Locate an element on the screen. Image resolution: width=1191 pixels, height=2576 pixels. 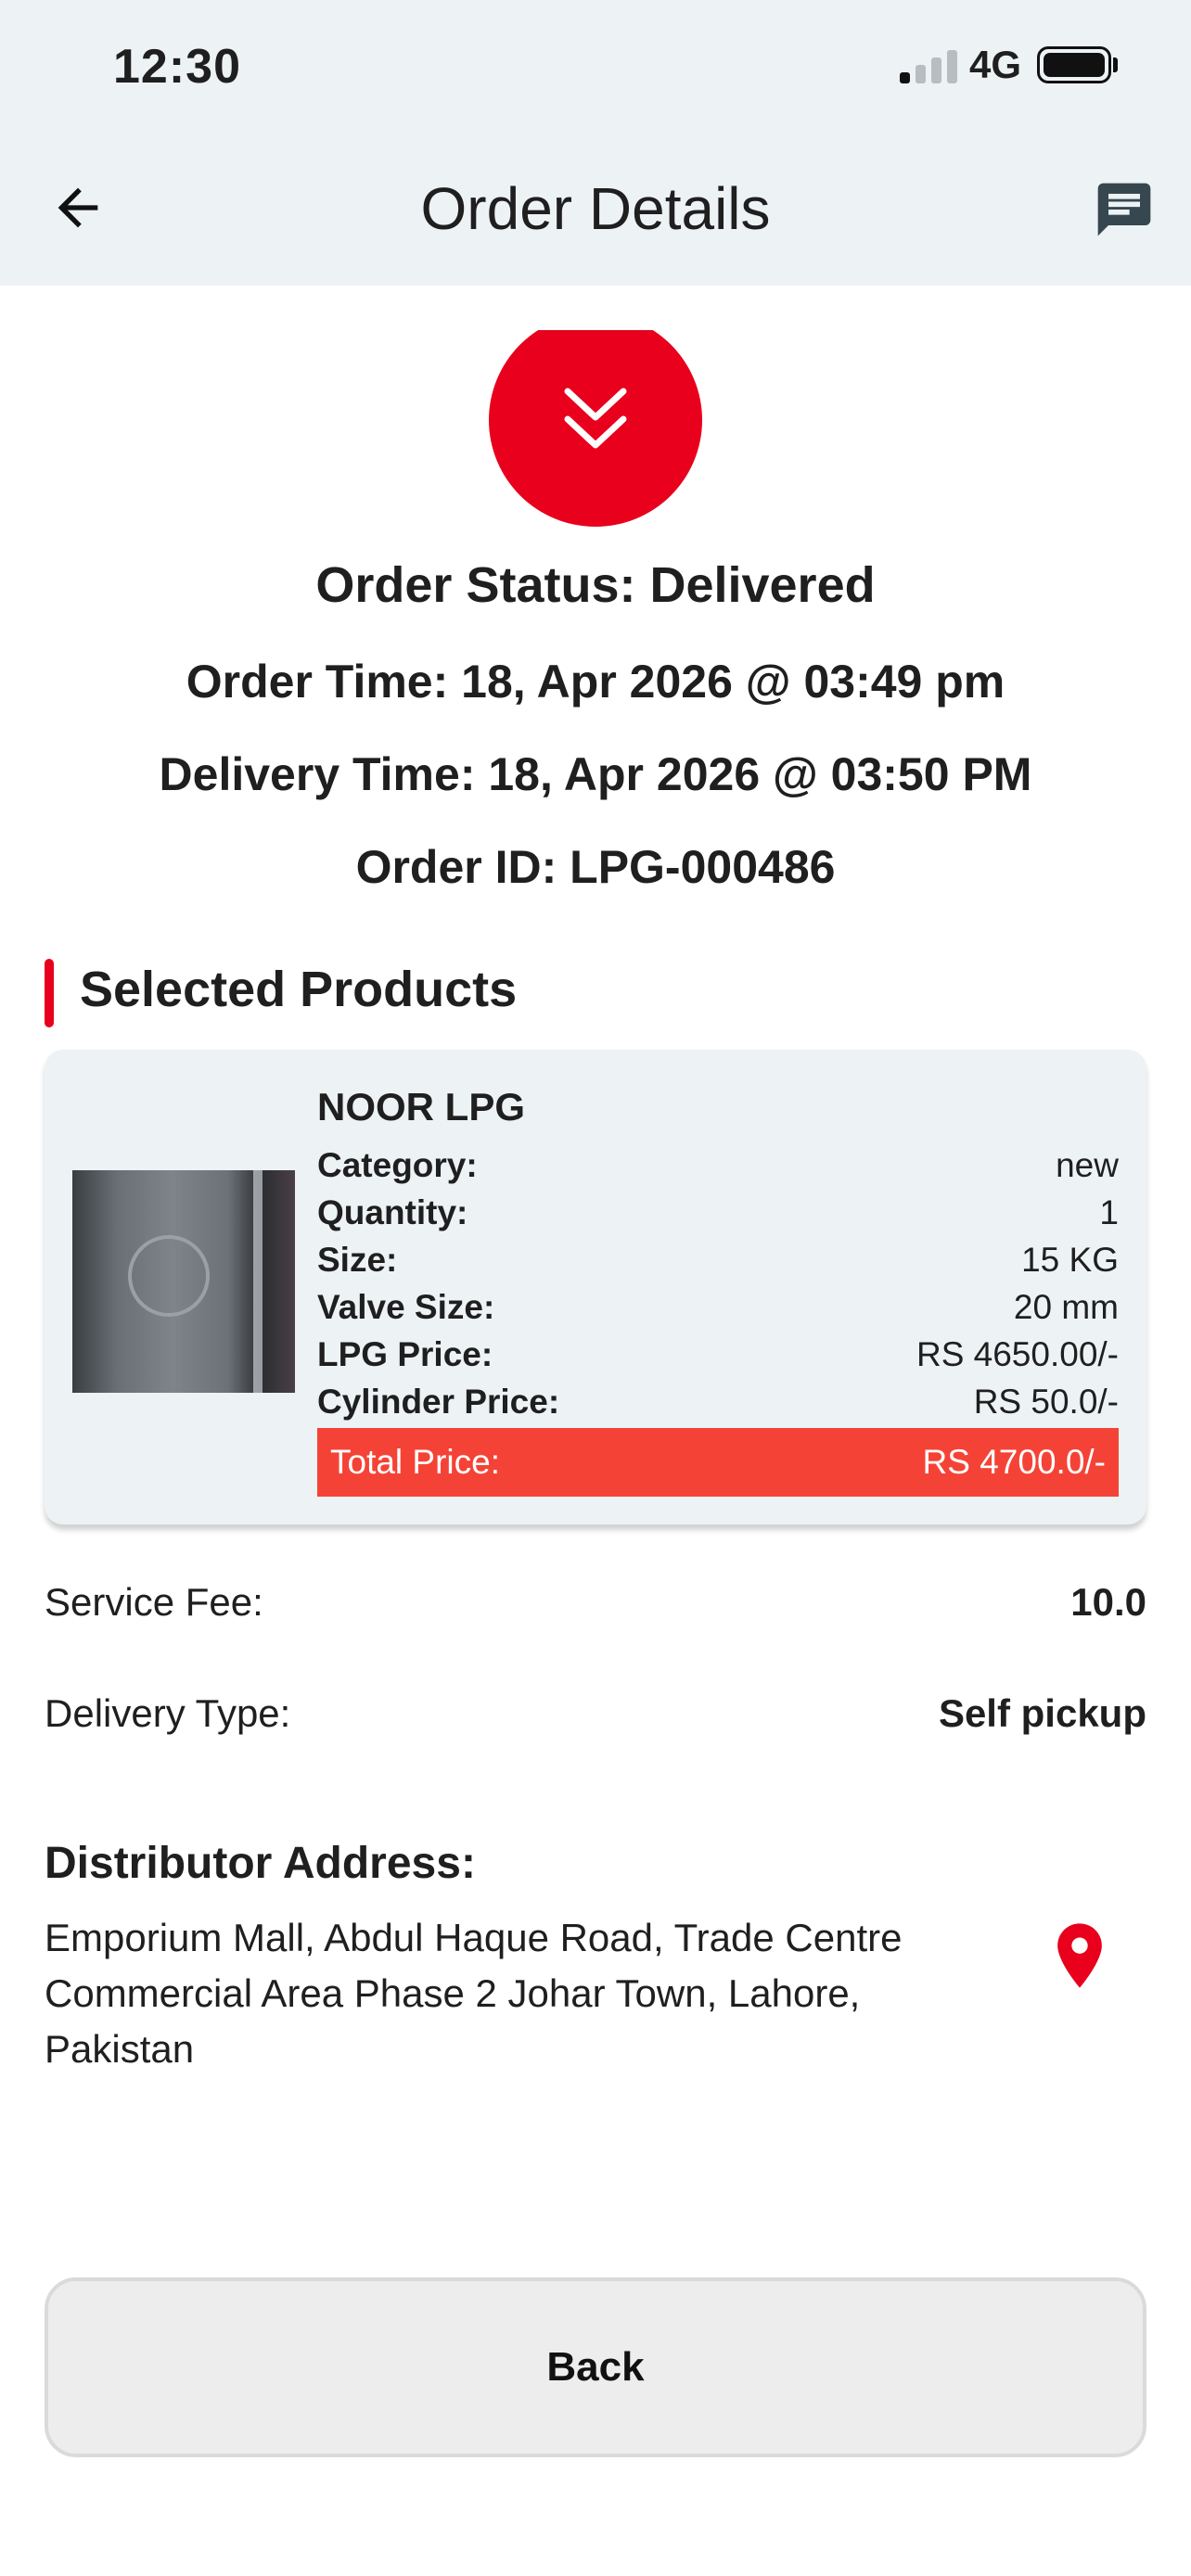
status-time: 12:30 is located at coordinates (177, 67).